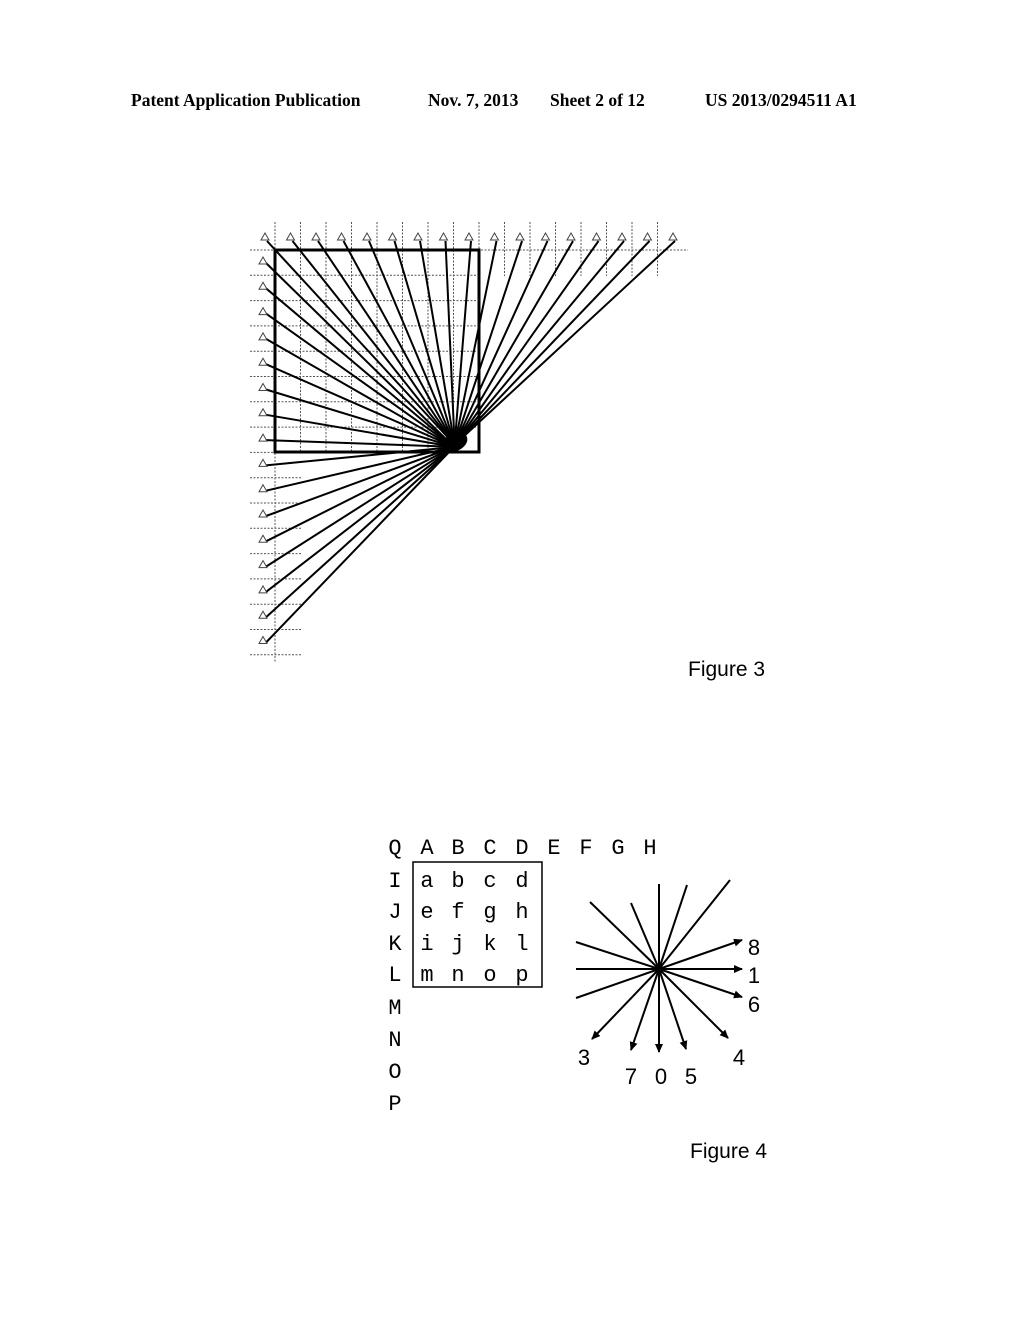 This screenshot has height=1320, width=1024. I want to click on left-neighbor-label: K, so click(395, 944).